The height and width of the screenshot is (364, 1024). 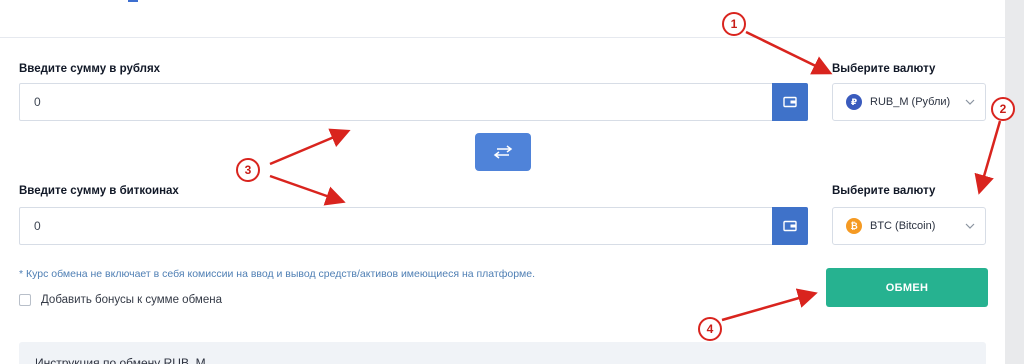 I want to click on annotation-marker-4: 4, so click(x=710, y=329).